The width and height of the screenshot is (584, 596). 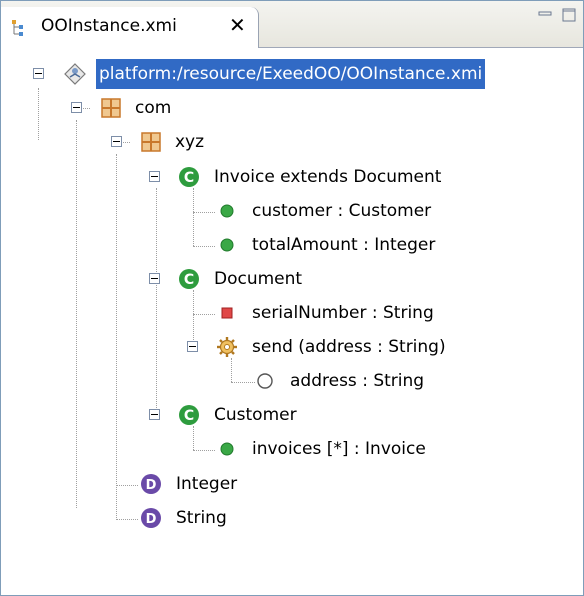 What do you see at coordinates (109, 26) in the screenshot?
I see `tab-title: OOInstance.xmi` at bounding box center [109, 26].